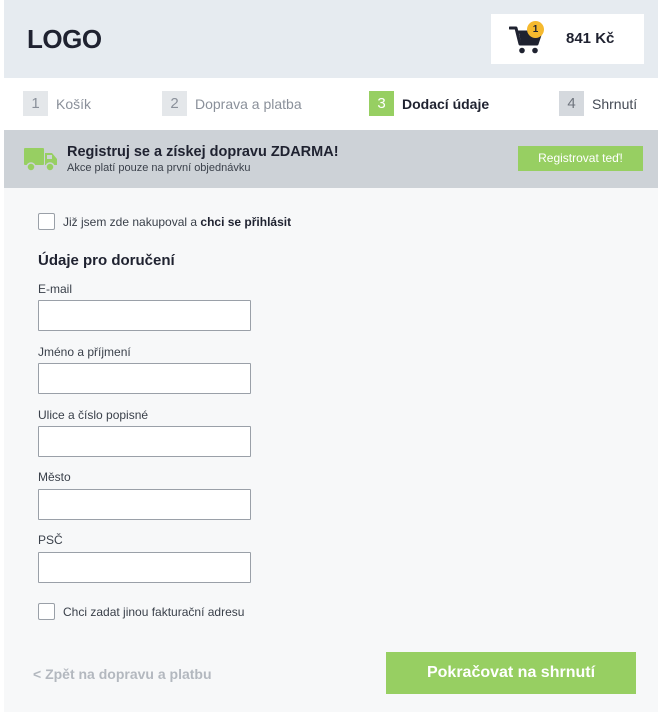 This screenshot has height=712, width=659. I want to click on email-field, so click(144, 315).